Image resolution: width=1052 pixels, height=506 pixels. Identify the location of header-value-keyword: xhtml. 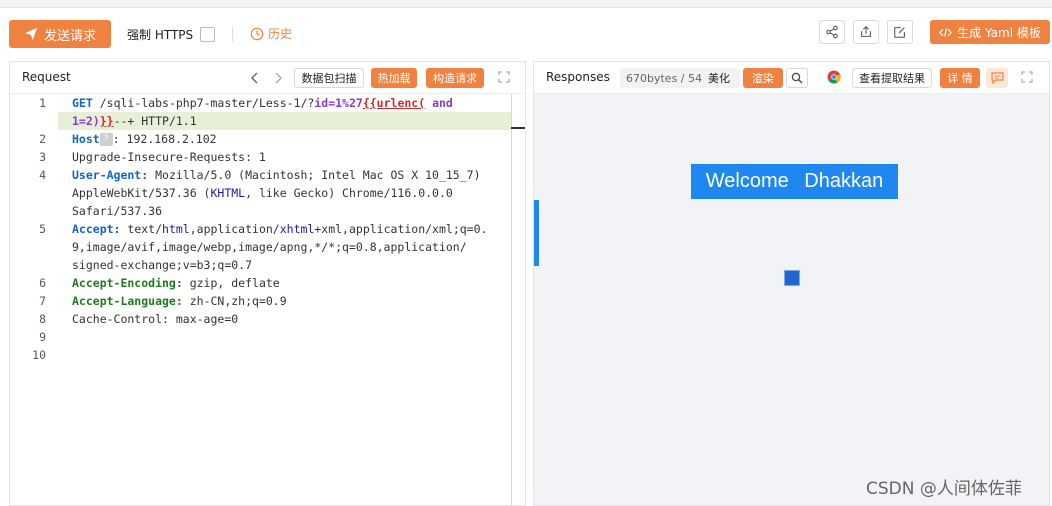
(297, 229).